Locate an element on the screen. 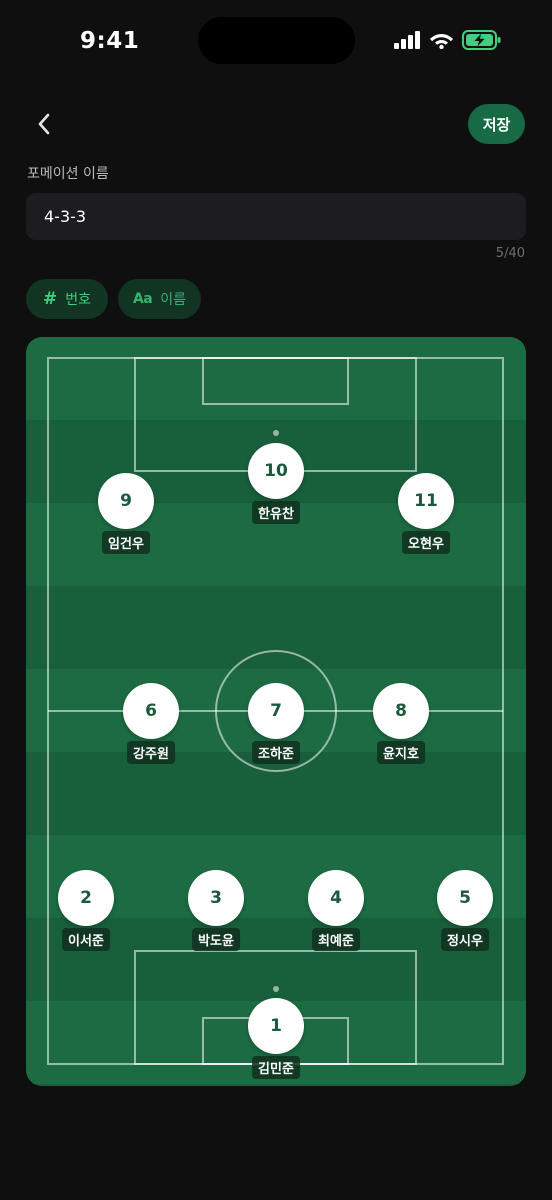  player-marker: 10 한유찬 is located at coordinates (276, 483).